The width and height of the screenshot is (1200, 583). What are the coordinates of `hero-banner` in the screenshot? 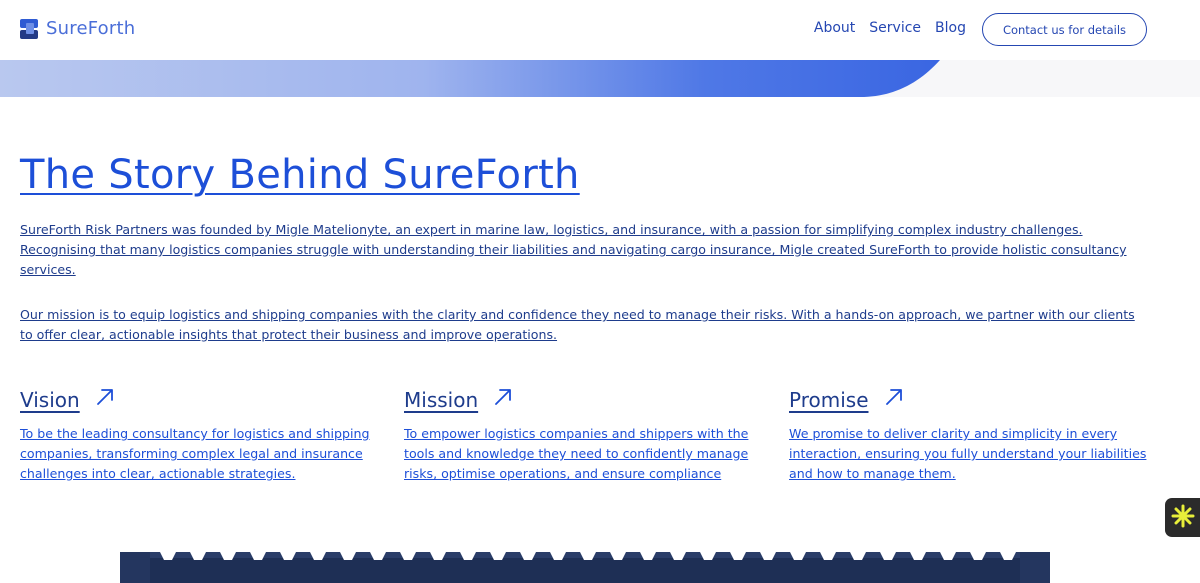 It's located at (600, 78).